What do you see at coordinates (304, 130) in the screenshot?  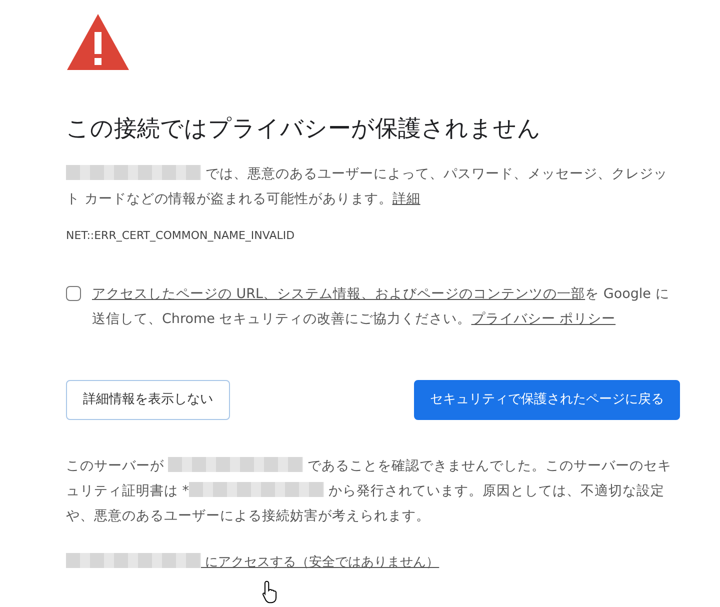 I see `page-heading: この接続ではプライバシーが保護されません` at bounding box center [304, 130].